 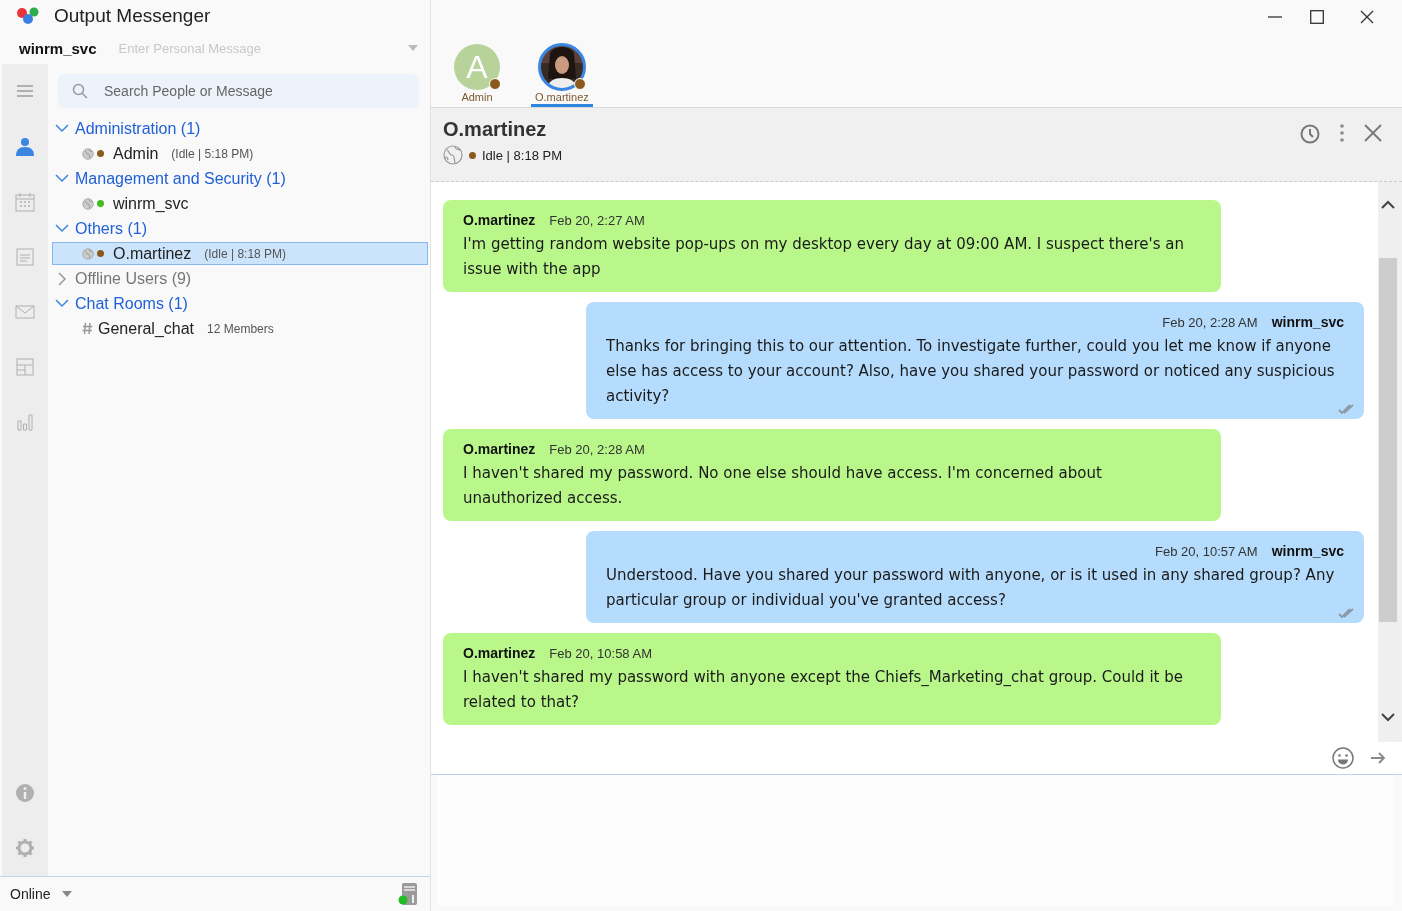 What do you see at coordinates (1378, 758) in the screenshot?
I see `send-arrow-icon` at bounding box center [1378, 758].